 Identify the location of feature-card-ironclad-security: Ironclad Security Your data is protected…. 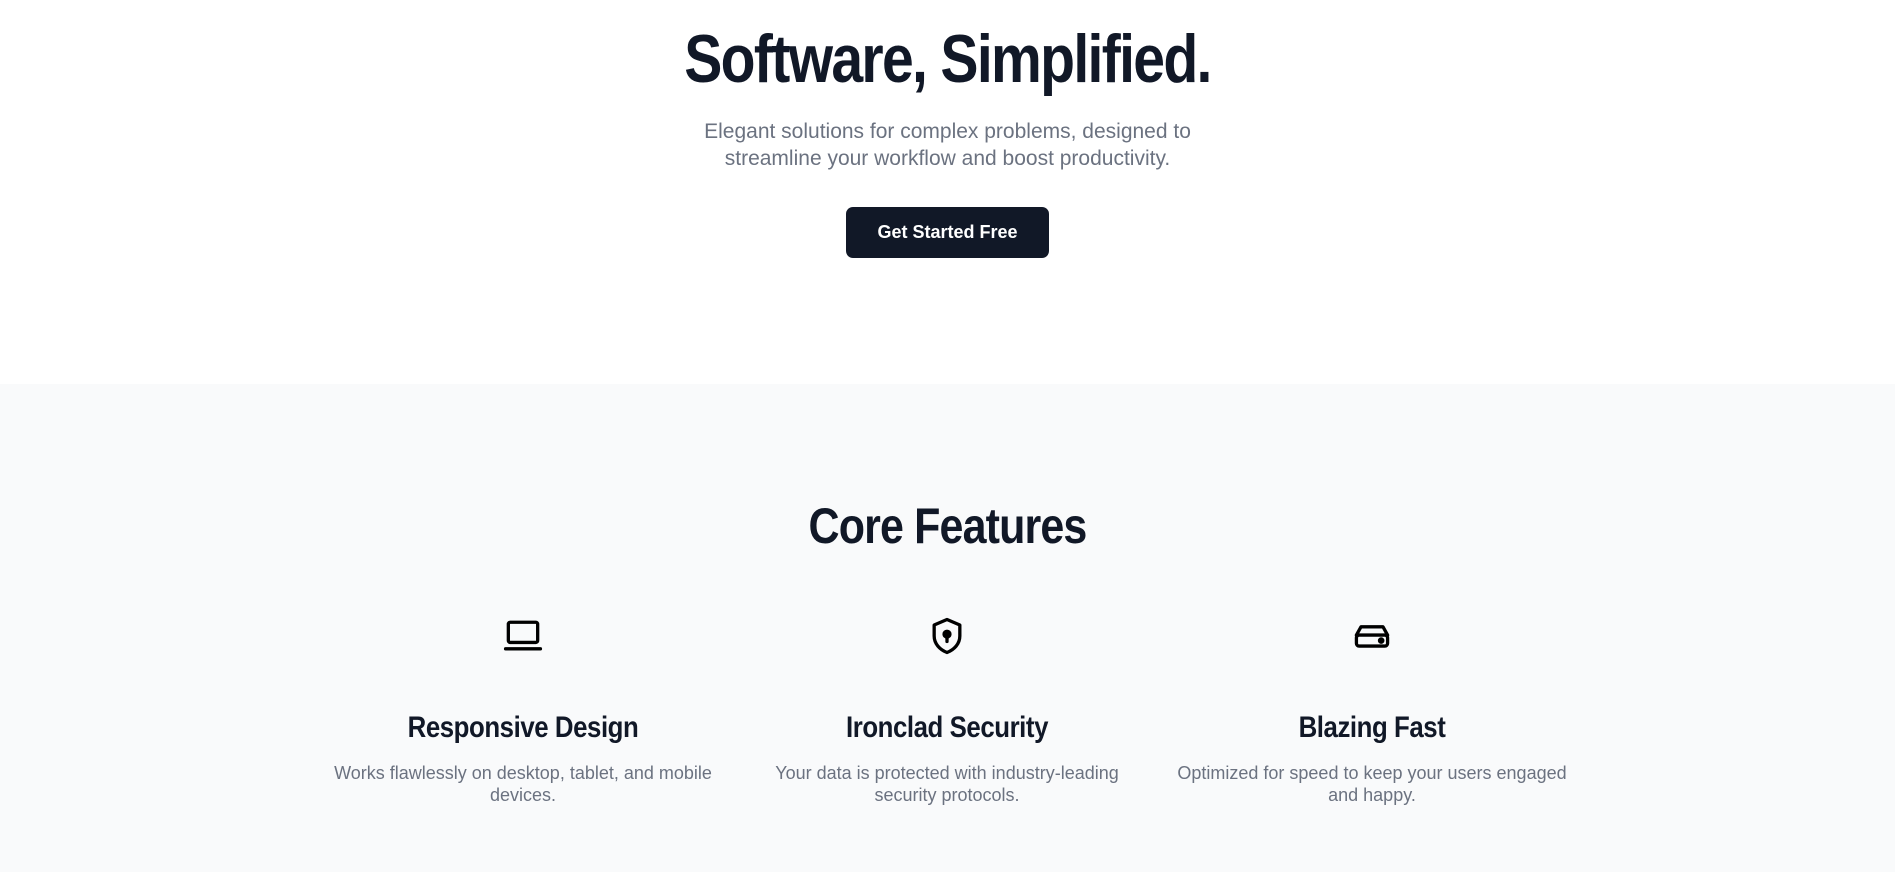
(947, 710).